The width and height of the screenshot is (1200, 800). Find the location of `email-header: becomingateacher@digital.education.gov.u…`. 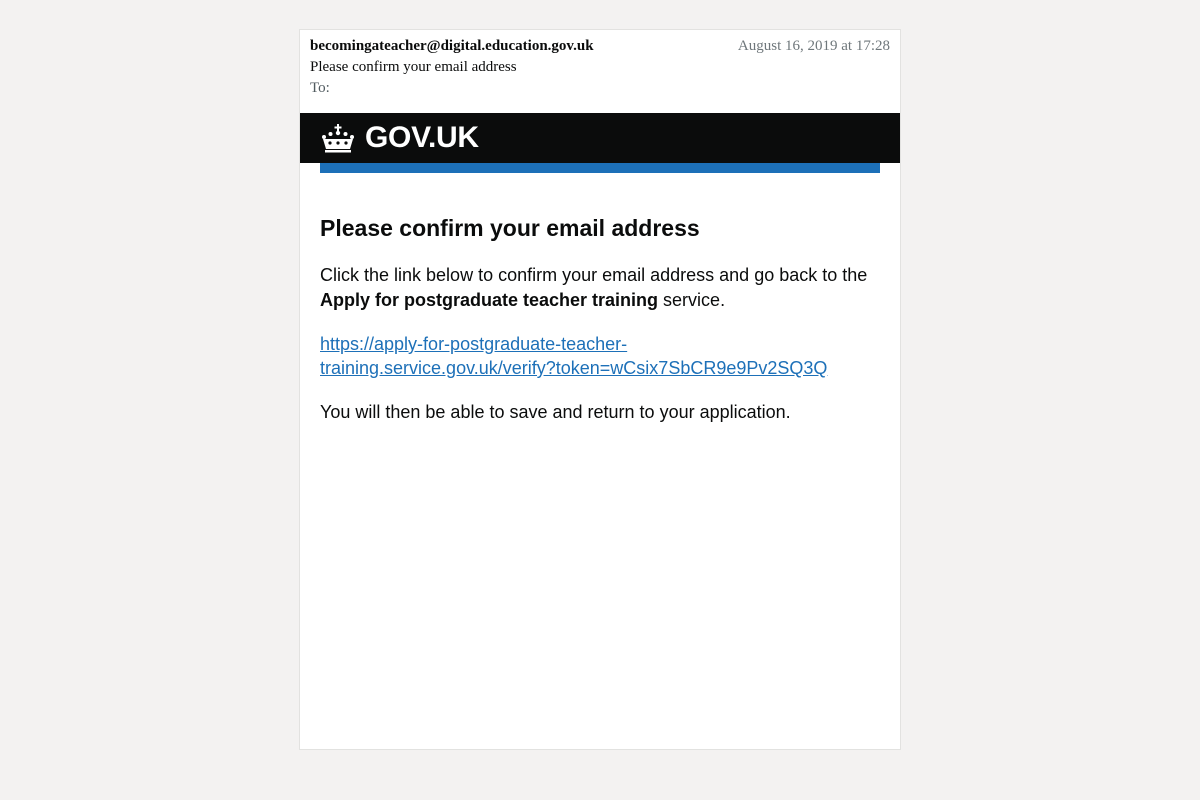

email-header: becomingateacher@digital.education.gov.u… is located at coordinates (600, 71).